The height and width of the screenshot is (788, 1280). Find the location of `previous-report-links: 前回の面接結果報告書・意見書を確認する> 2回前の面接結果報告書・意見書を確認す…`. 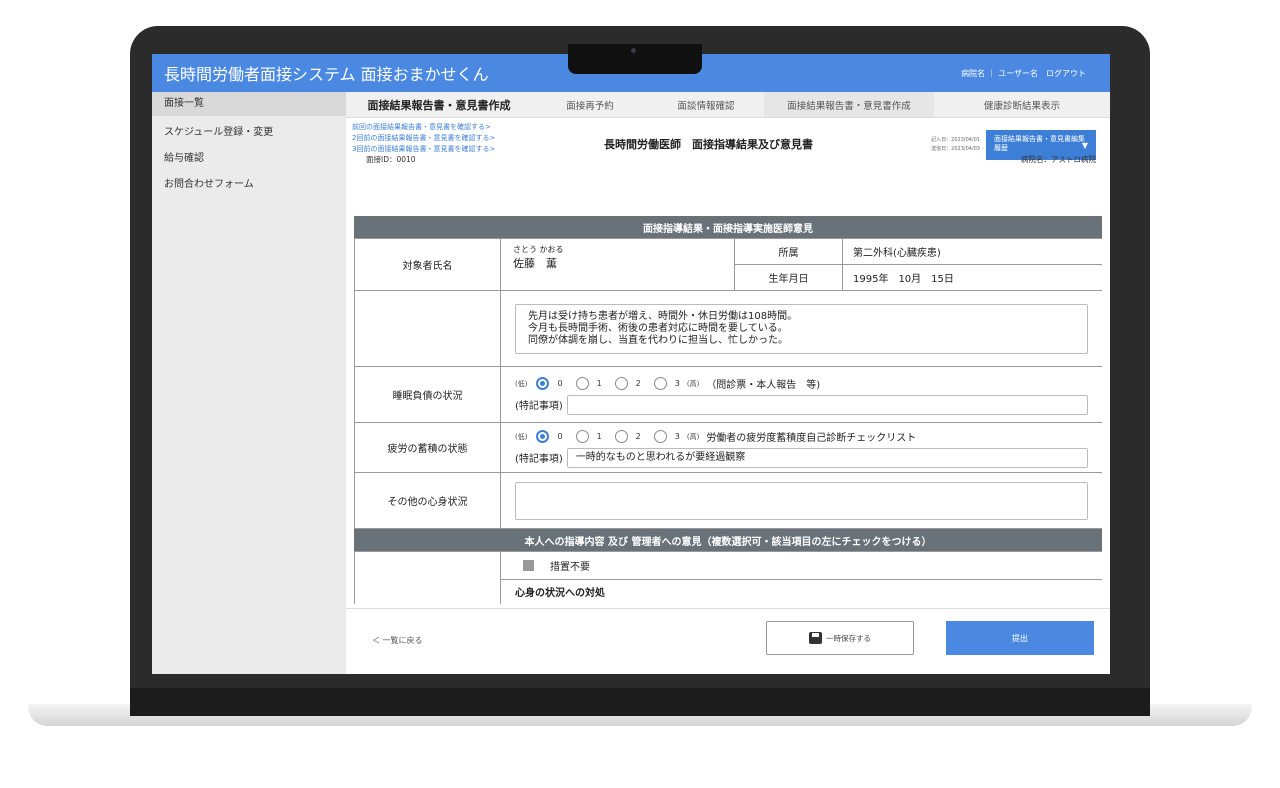

previous-report-links: 前回の面接結果報告書・意見書を確認する> 2回前の面接結果報告書・意見書を確認す… is located at coordinates (423, 138).